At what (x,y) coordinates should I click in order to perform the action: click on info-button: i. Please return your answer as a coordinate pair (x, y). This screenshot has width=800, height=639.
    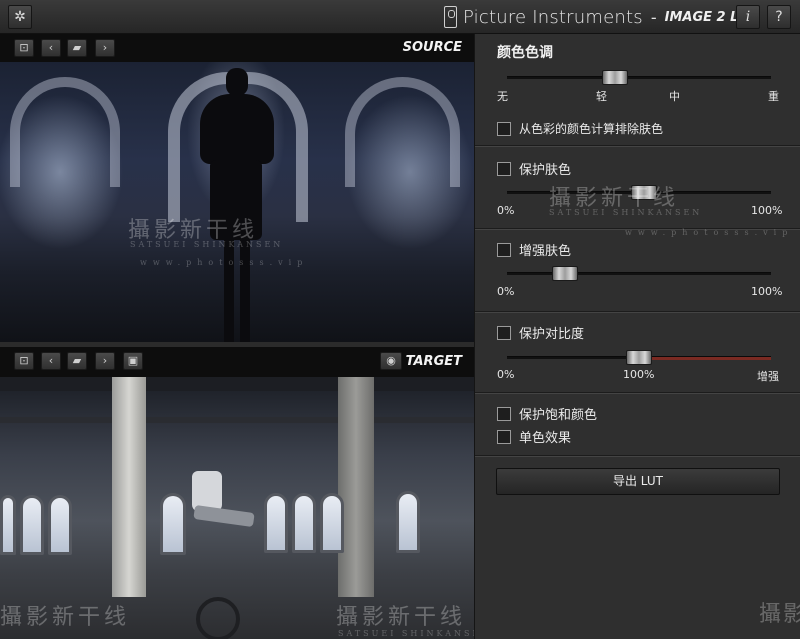
    Looking at the image, I should click on (748, 17).